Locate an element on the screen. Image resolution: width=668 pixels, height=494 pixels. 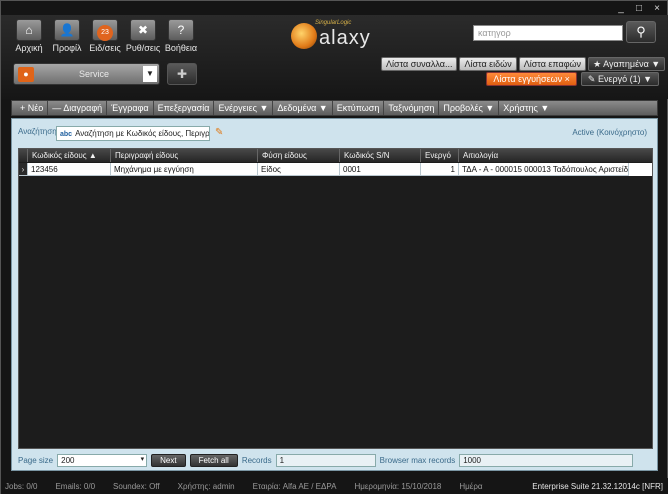
home-button: ⌂ Αρχική is located at coordinates (29, 37).